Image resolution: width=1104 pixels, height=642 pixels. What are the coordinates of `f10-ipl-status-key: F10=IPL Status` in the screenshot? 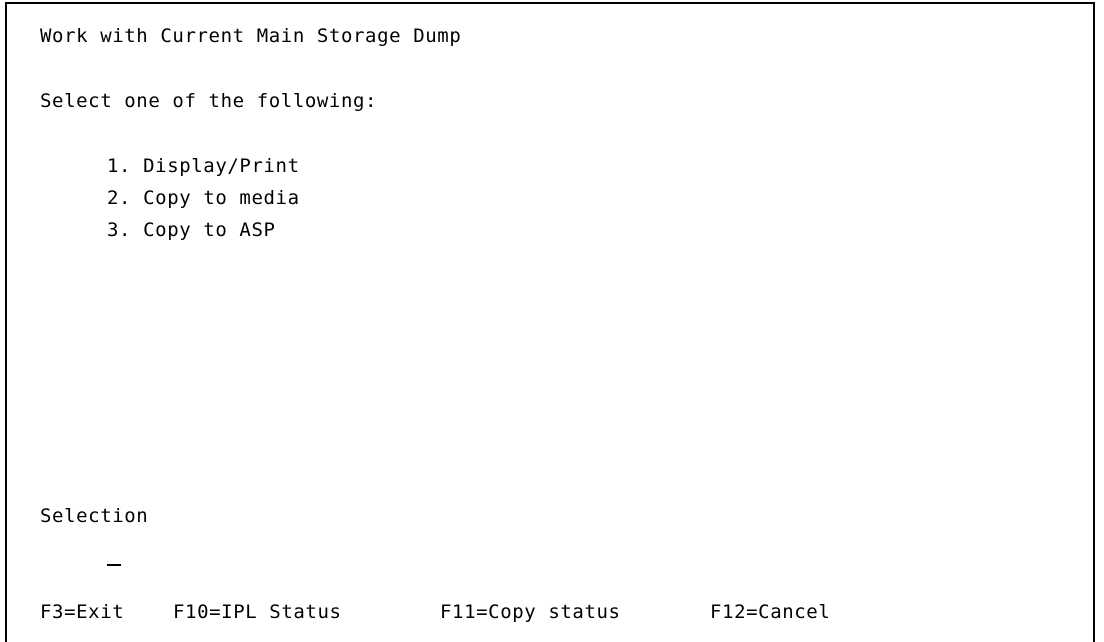 It's located at (257, 612).